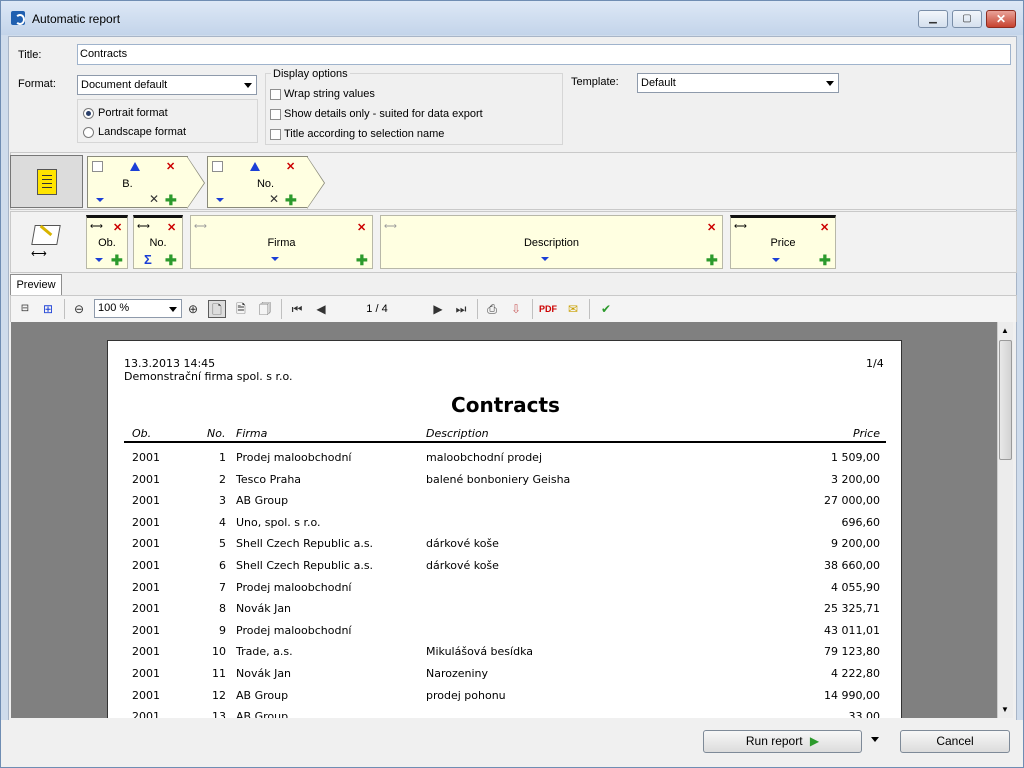 This screenshot has height=768, width=1024. Describe the element at coordinates (1001, 19) in the screenshot. I see `close-button: ✕` at that location.